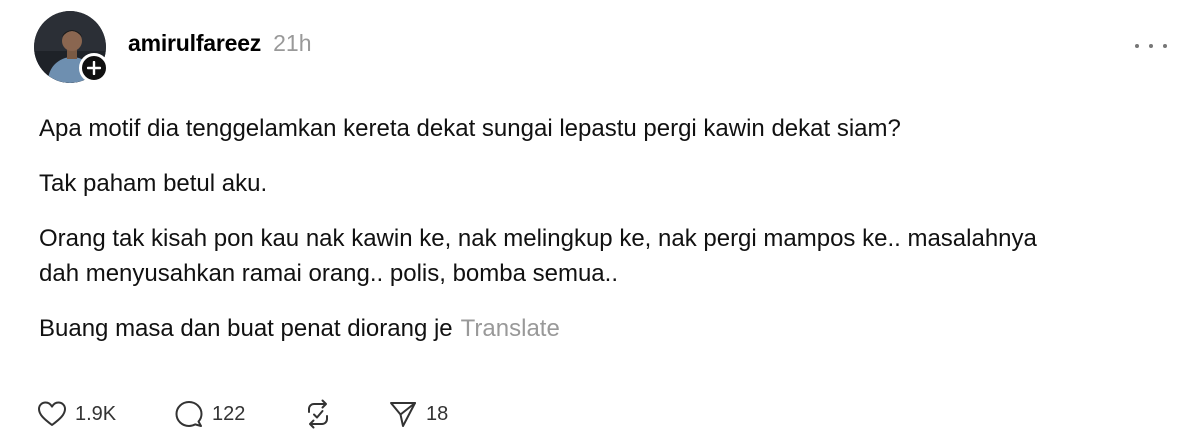 The image size is (1200, 443). Describe the element at coordinates (52, 413) in the screenshot. I see `heart-icon` at that location.